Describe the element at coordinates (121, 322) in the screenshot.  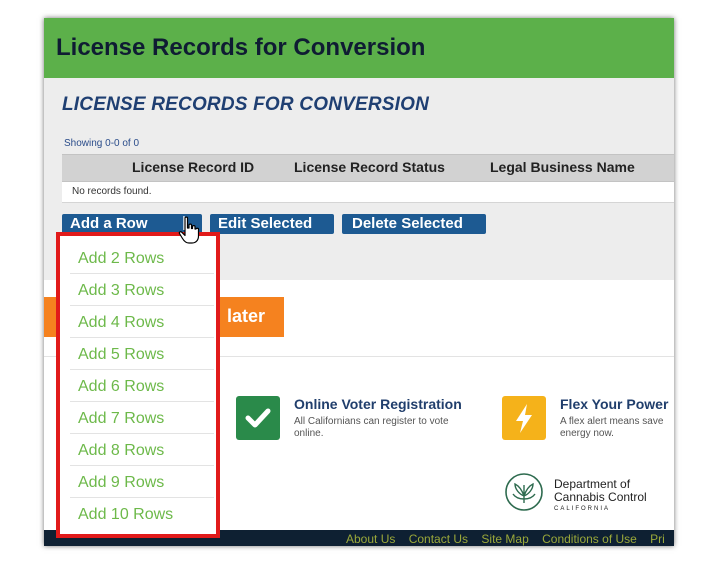
I see `dropdown-item-label: Add 4 Rows` at that location.